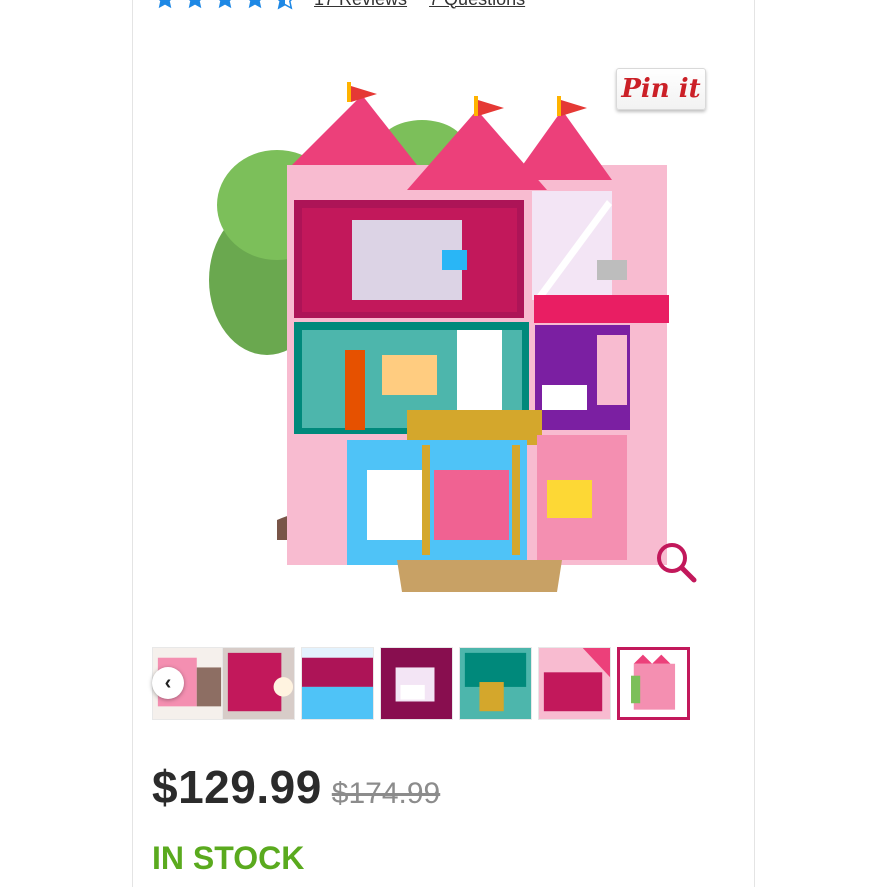 This screenshot has height=887, width=887. I want to click on star-rating, so click(225, 5).